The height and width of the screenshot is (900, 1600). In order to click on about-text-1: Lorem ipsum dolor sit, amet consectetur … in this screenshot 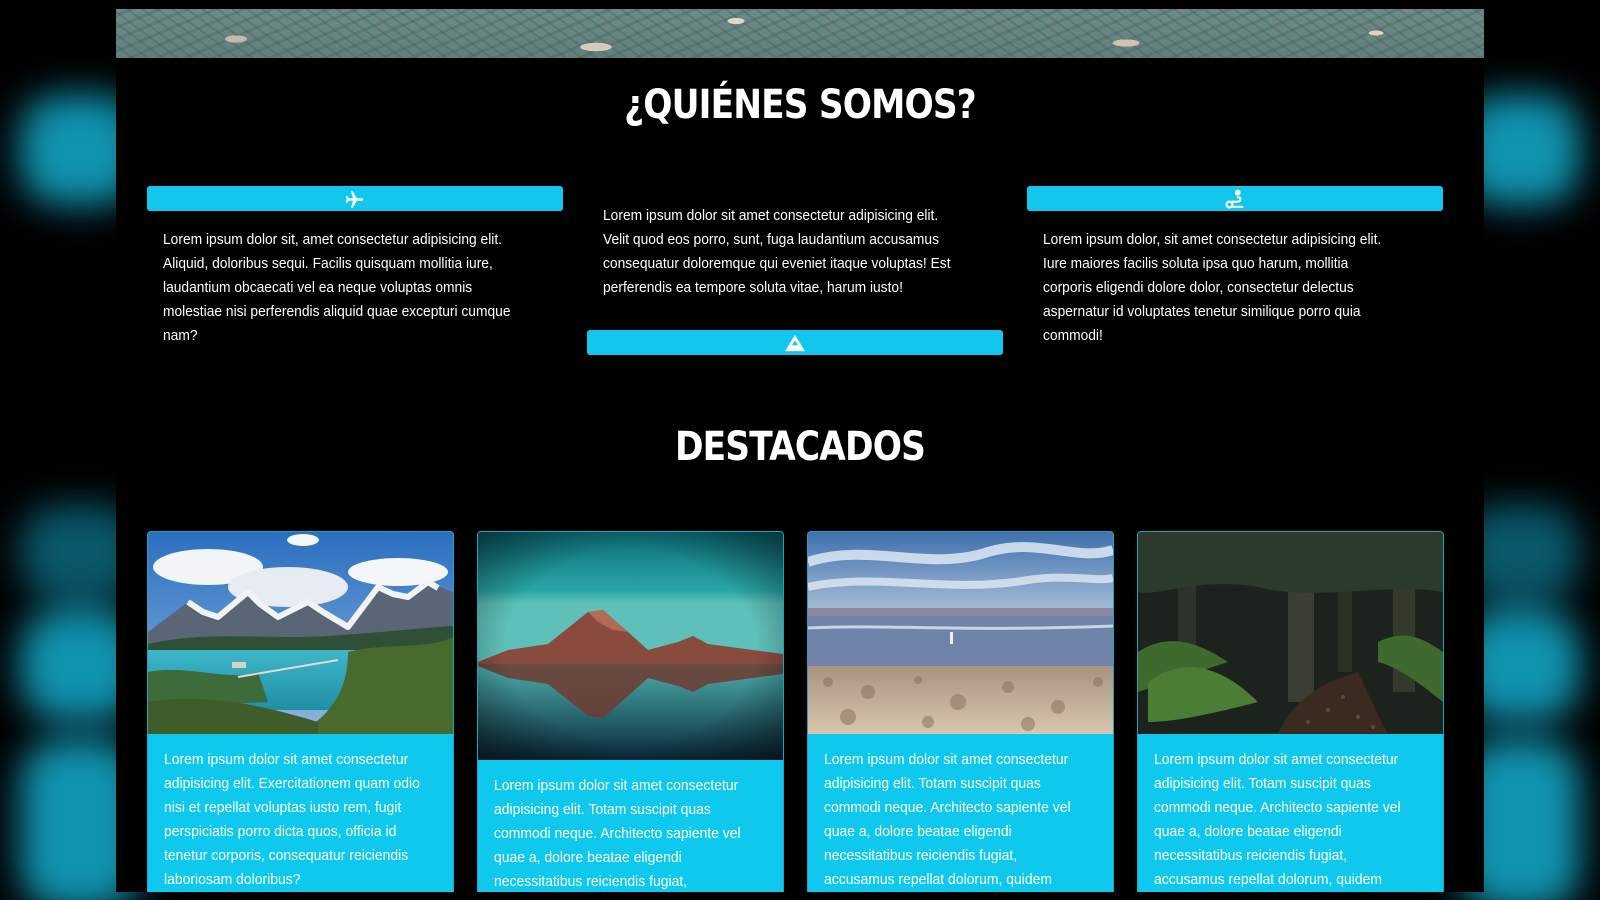, I will do `click(337, 287)`.